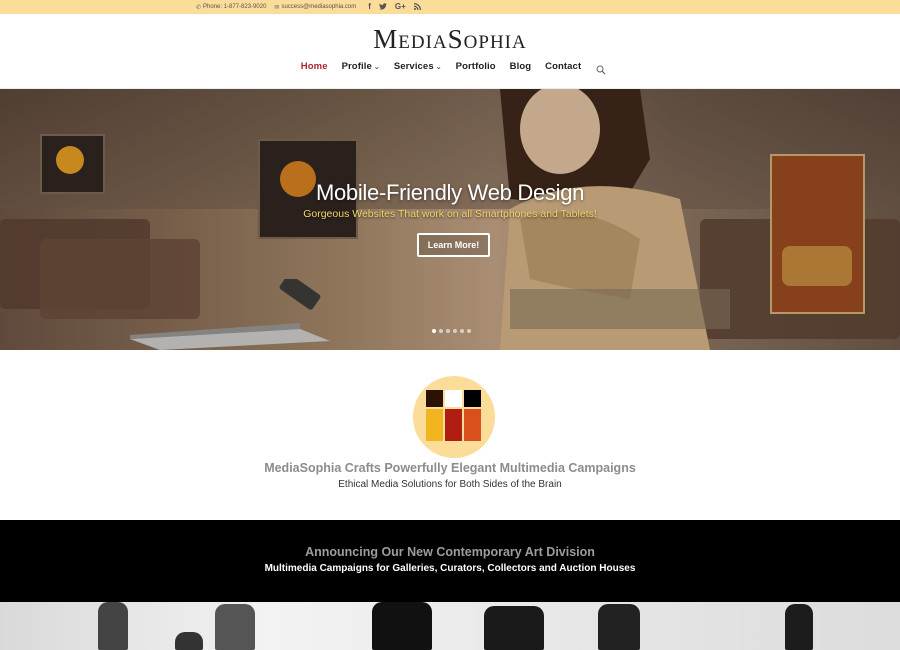 Image resolution: width=900 pixels, height=650 pixels. What do you see at coordinates (563, 66) in the screenshot?
I see `nav-contact: Contact` at bounding box center [563, 66].